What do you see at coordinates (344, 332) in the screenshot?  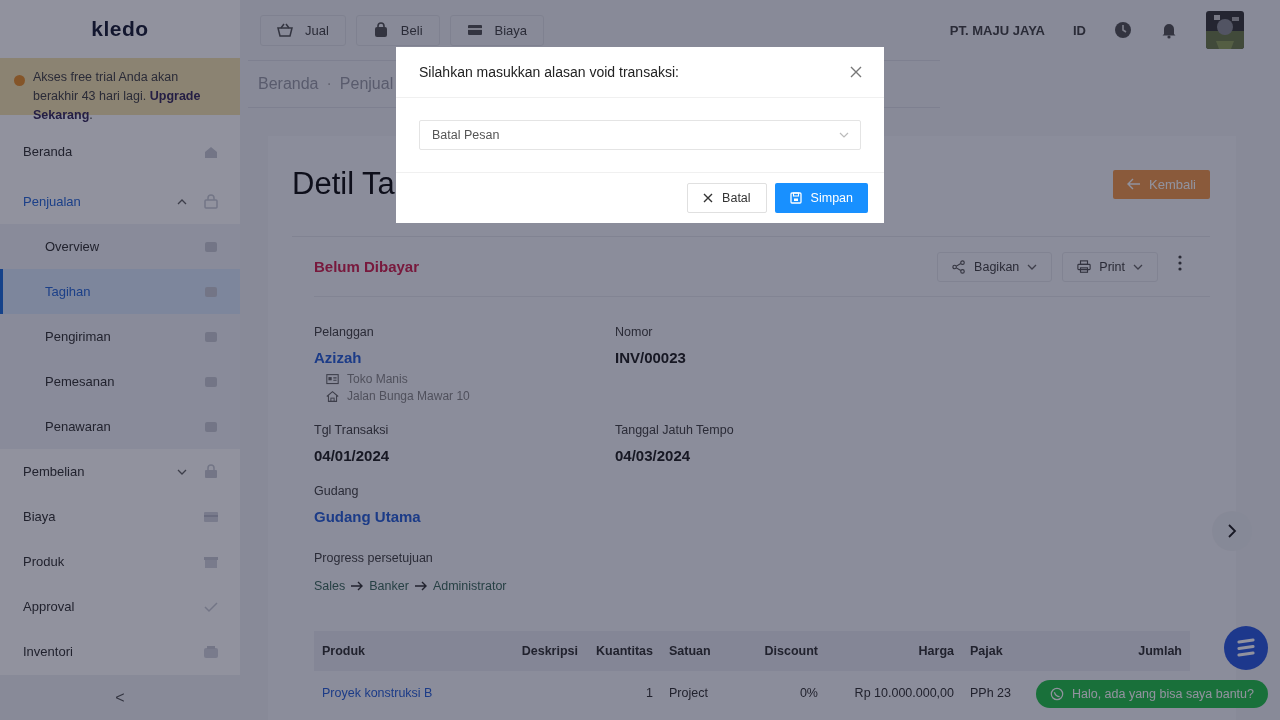 I see `field-label: Pelanggan` at bounding box center [344, 332].